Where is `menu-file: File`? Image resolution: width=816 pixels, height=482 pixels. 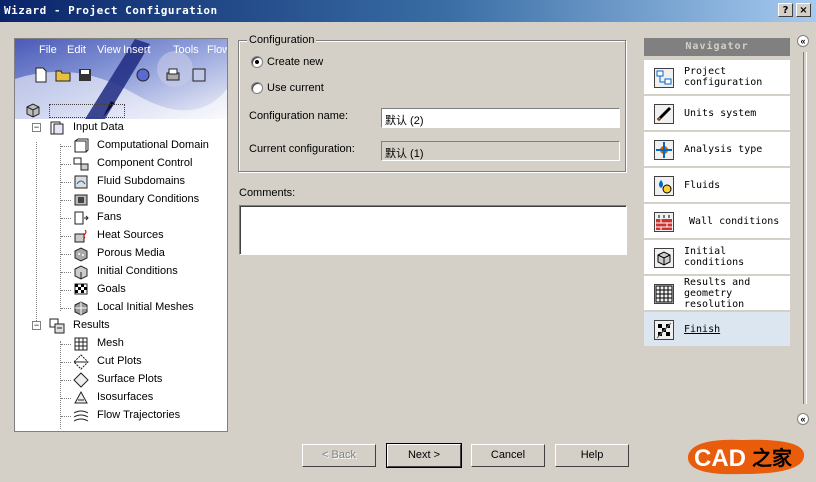
menu-file: File is located at coordinates (48, 50).